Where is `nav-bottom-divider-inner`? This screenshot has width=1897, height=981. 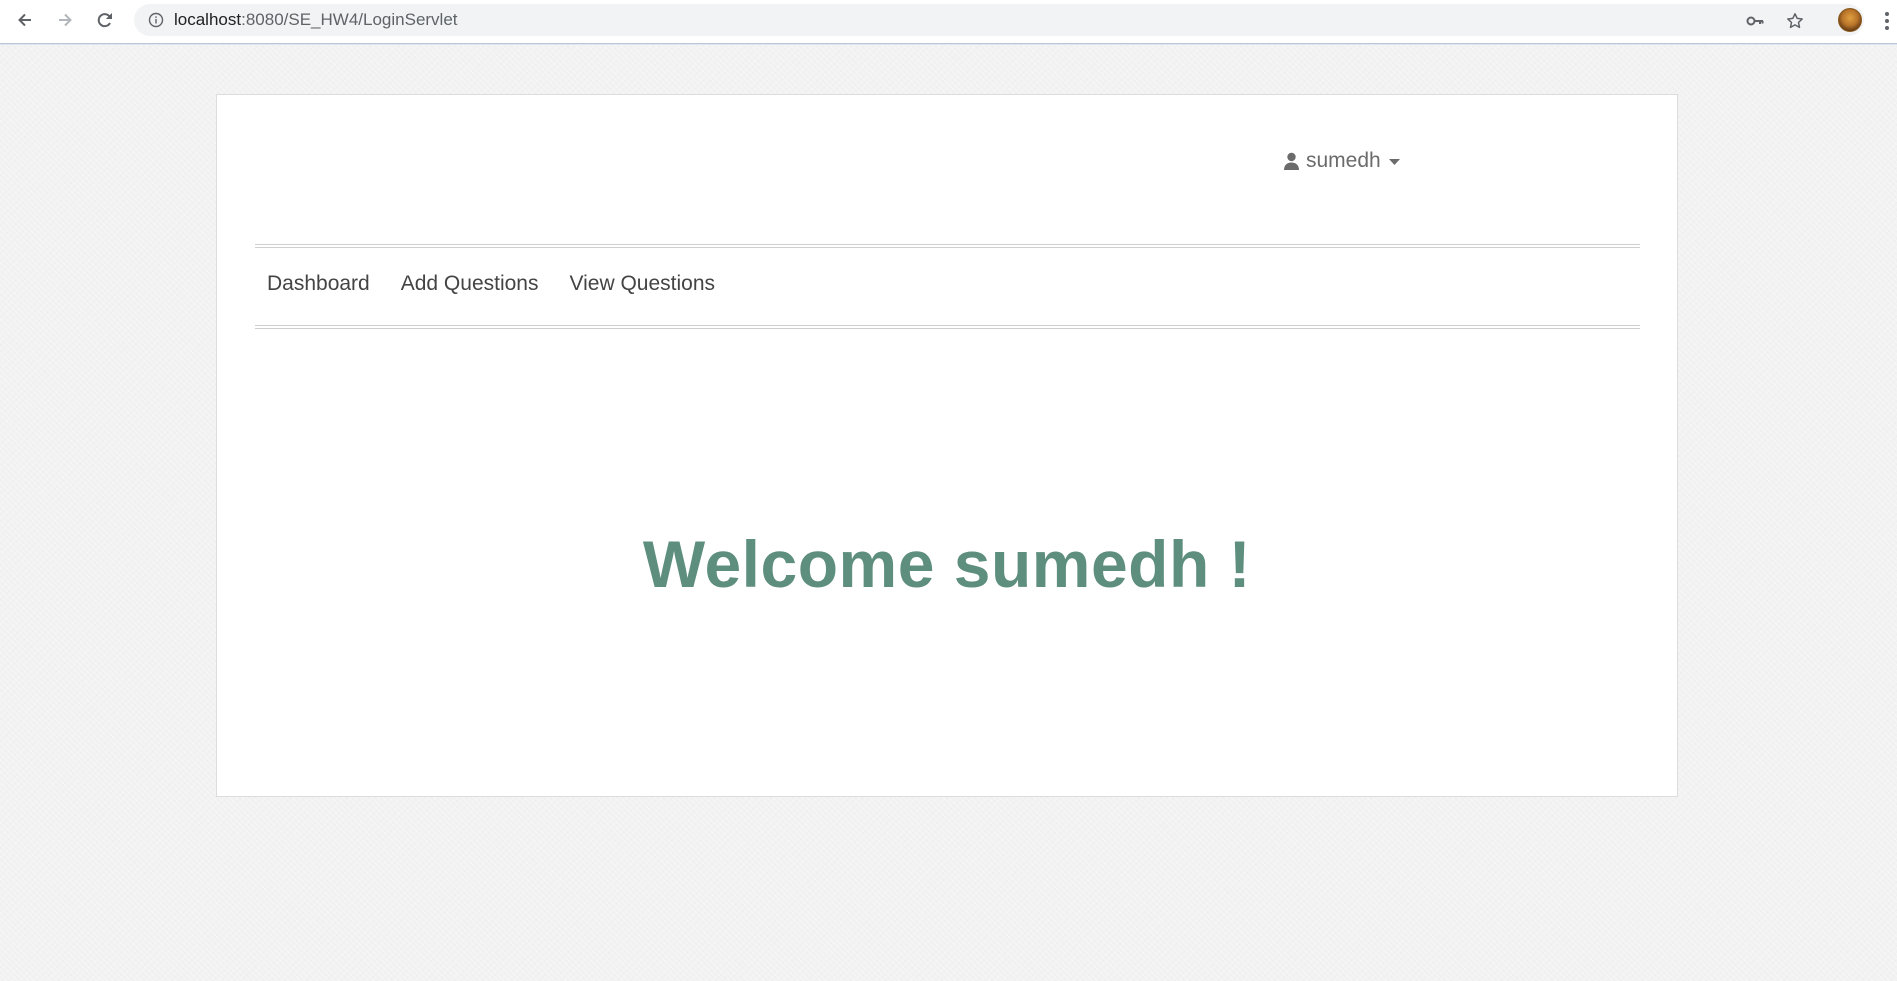
nav-bottom-divider-inner is located at coordinates (947, 328).